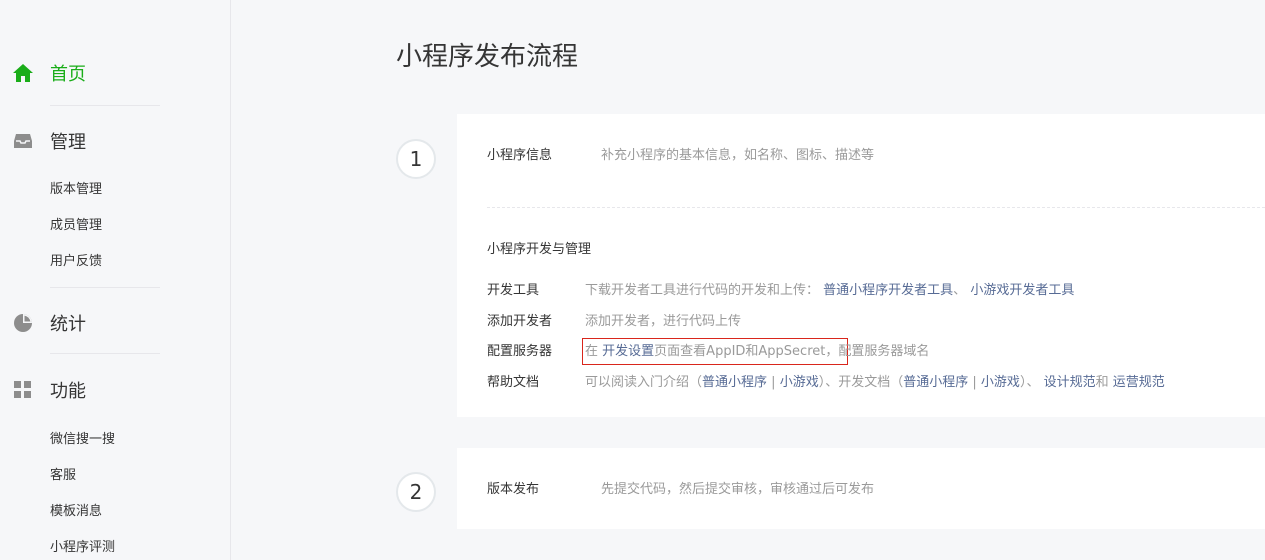 The width and height of the screenshot is (1265, 560). Describe the element at coordinates (76, 190) in the screenshot. I see `nav-version-manage: 版本管理` at that location.